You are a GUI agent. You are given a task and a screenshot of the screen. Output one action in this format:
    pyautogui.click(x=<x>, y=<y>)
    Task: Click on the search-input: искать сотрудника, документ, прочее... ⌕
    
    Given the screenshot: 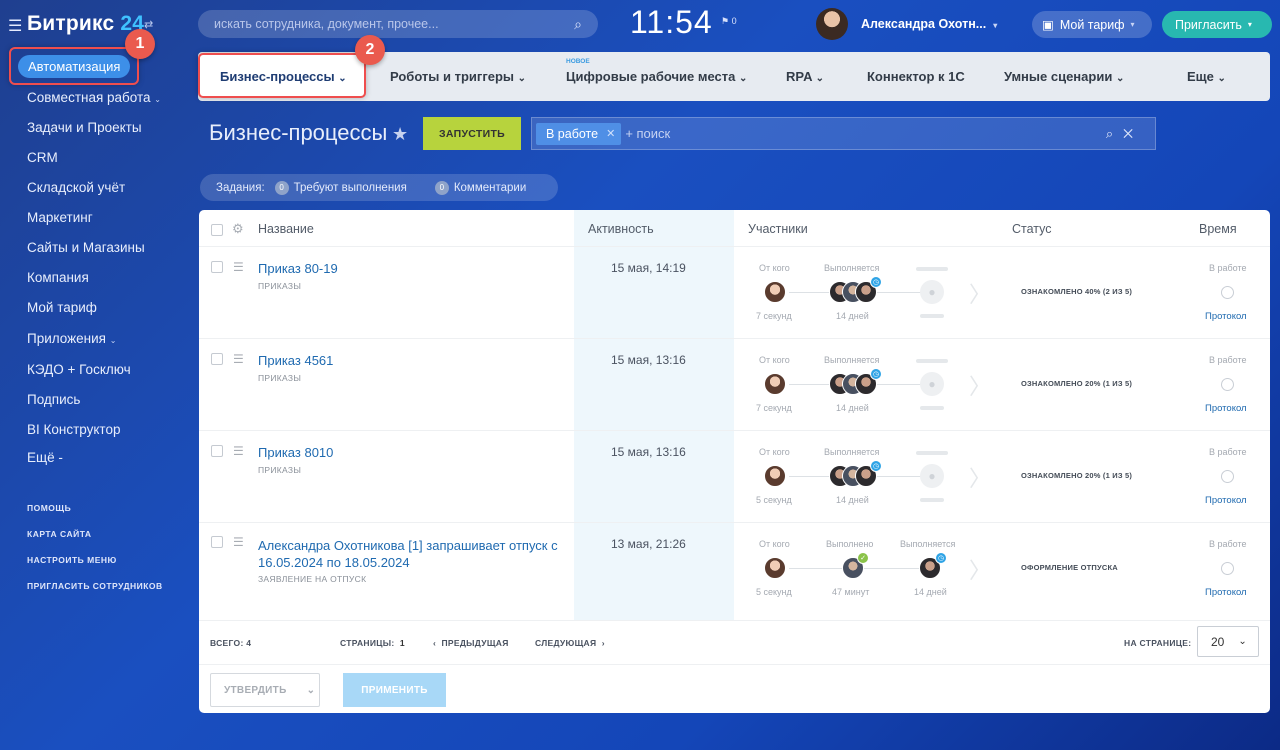 What is the action you would take?
    pyautogui.click(x=398, y=24)
    